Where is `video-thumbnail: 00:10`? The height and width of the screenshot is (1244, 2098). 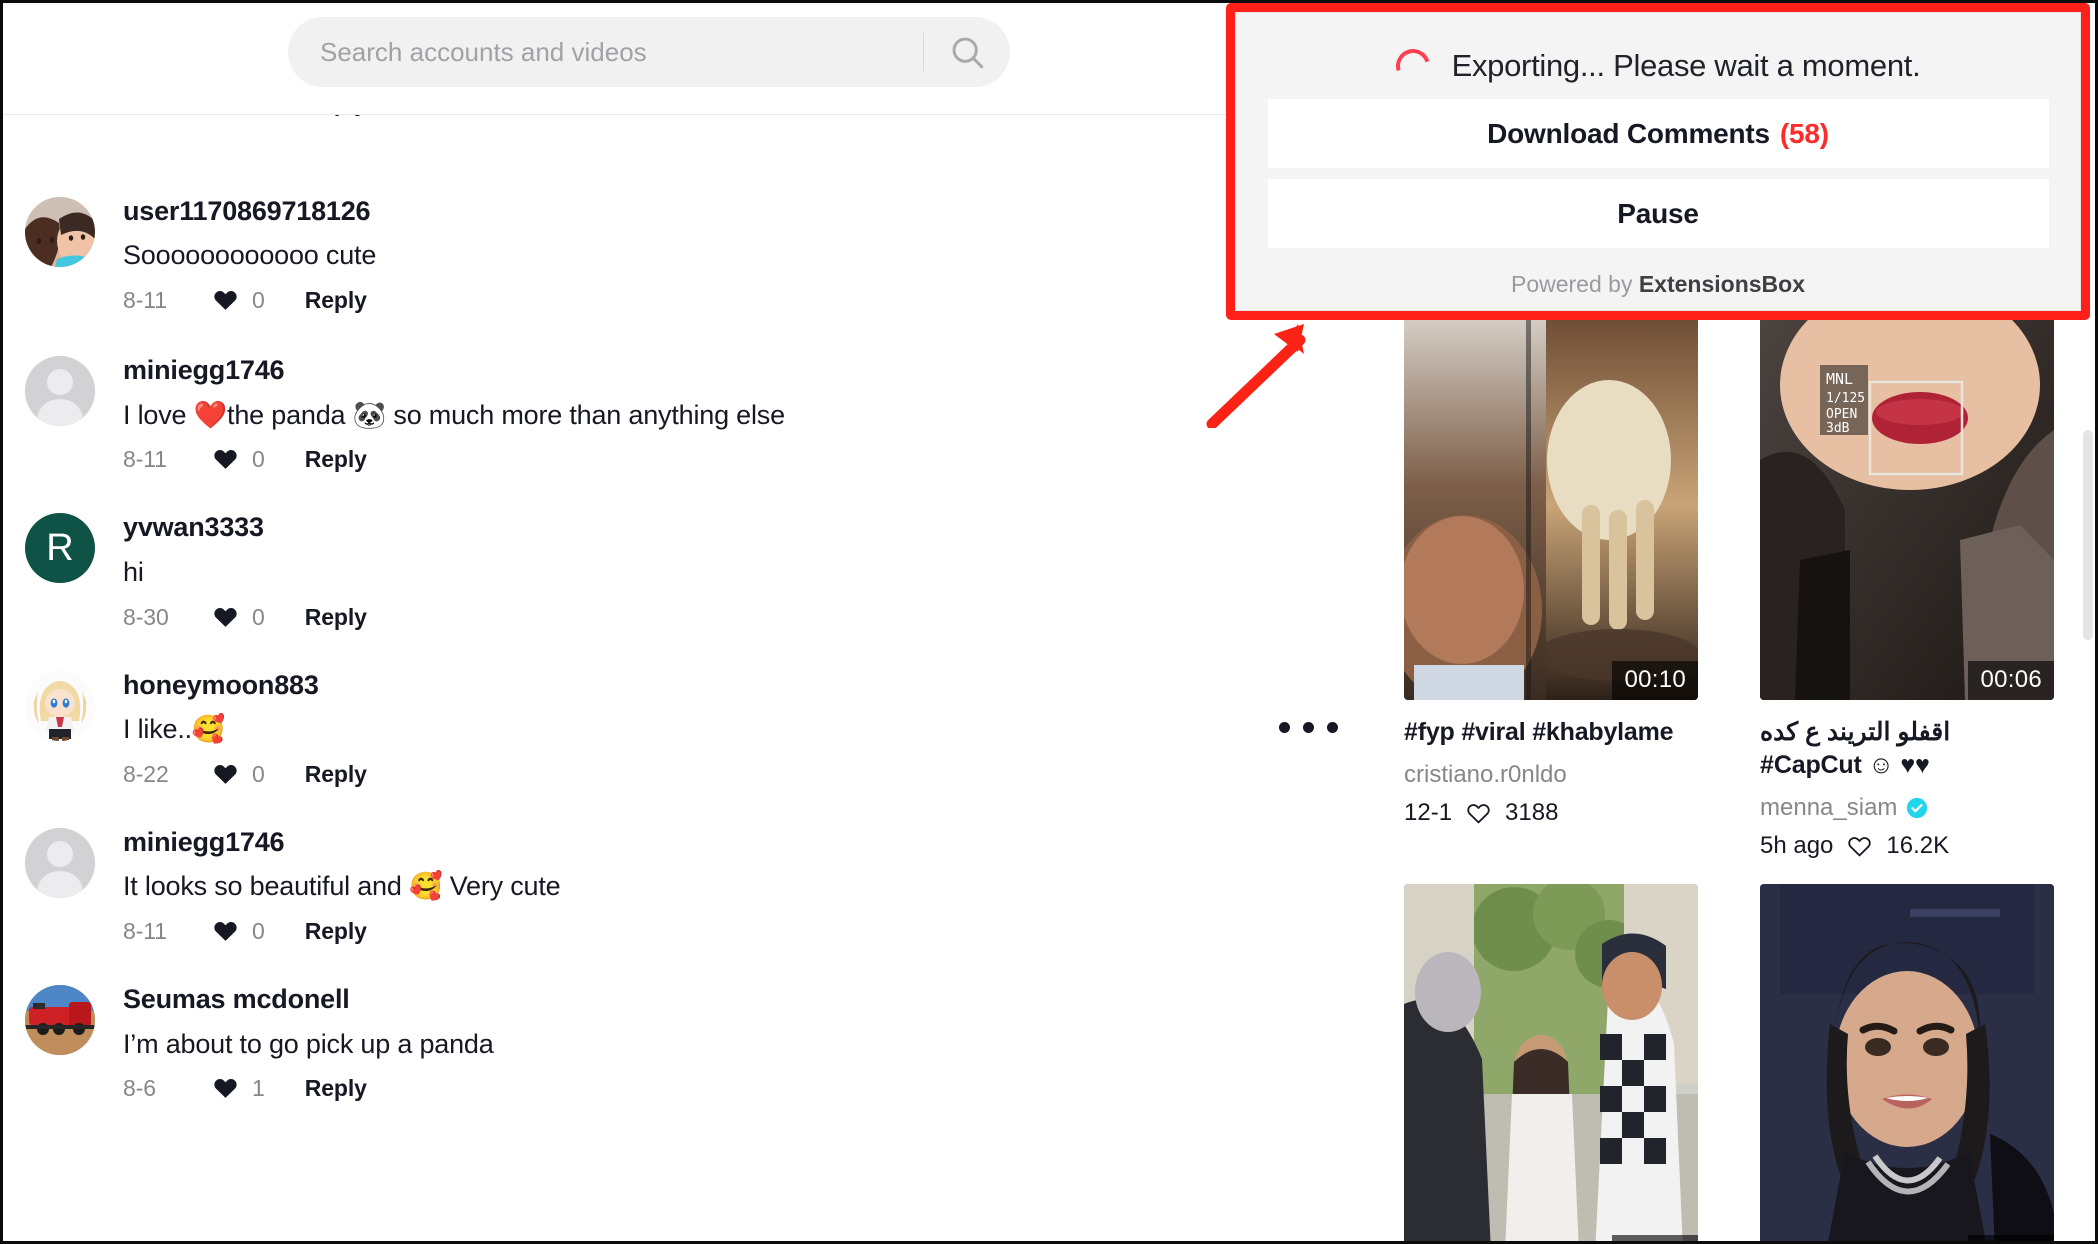 video-thumbnail: 00:10 is located at coordinates (1551, 505).